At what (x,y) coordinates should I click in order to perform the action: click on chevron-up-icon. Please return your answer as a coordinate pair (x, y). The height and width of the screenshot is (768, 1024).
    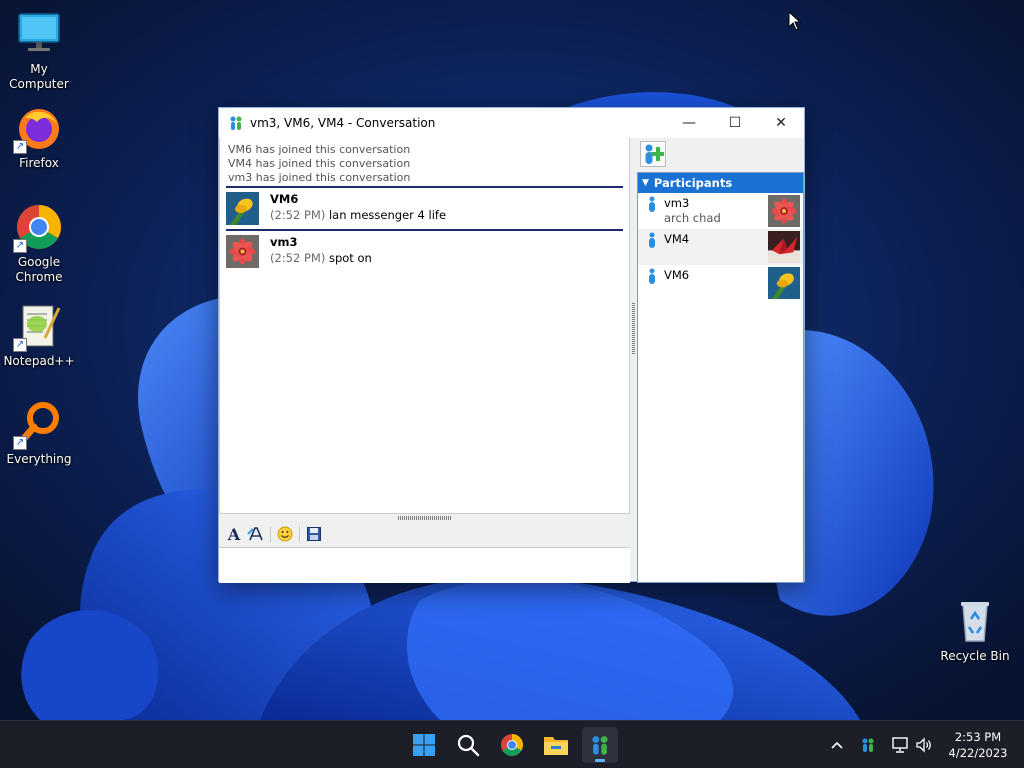
    Looking at the image, I should click on (837, 745).